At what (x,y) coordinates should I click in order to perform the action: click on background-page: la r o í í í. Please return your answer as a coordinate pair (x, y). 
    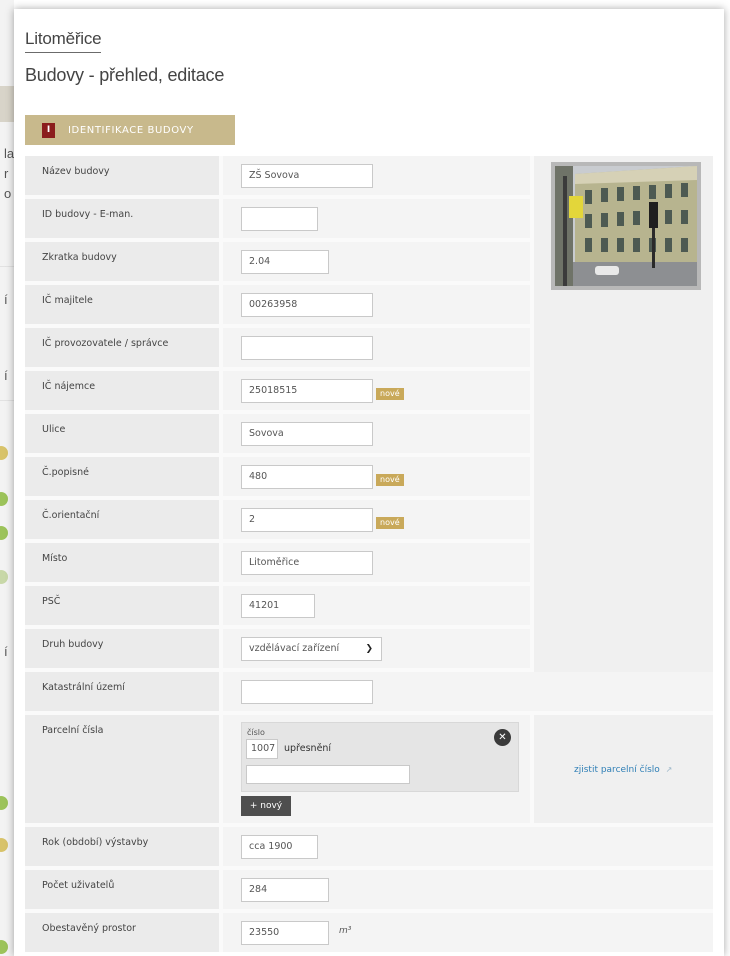
    Looking at the image, I should click on (7, 478).